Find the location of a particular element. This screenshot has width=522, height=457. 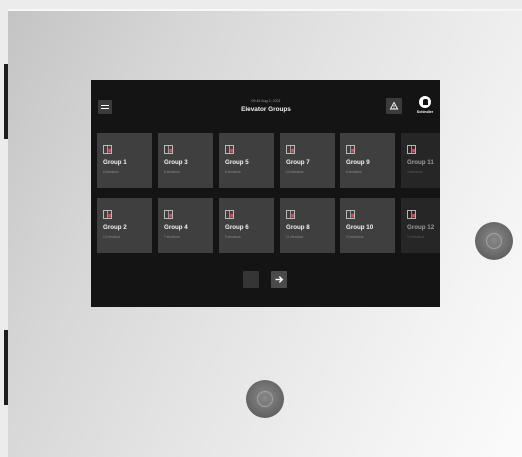

group-name: Group 4 is located at coordinates (176, 227).